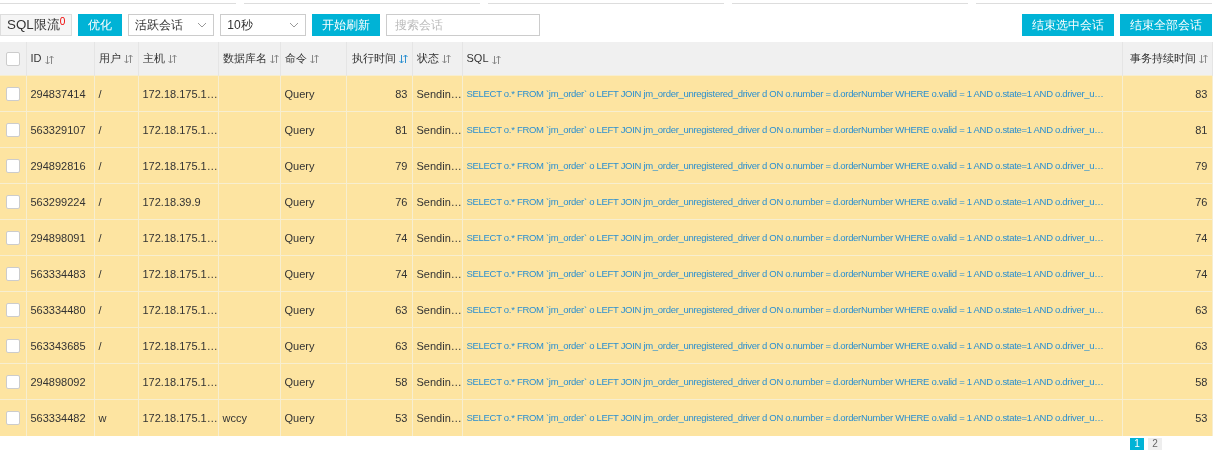 The height and width of the screenshot is (457, 1222). Describe the element at coordinates (202, 25) in the screenshot. I see `chevron-down-icon` at that location.